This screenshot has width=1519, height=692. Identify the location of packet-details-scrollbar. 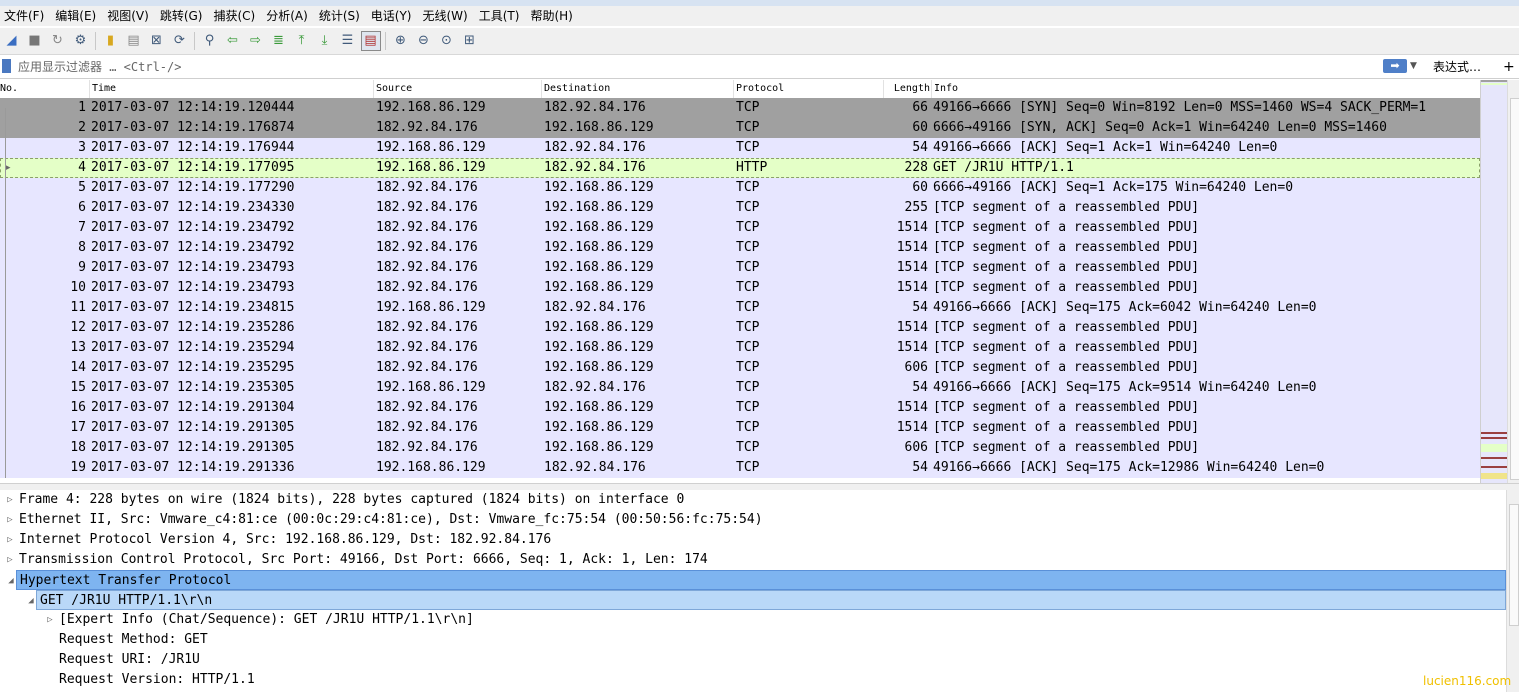
(1512, 591).